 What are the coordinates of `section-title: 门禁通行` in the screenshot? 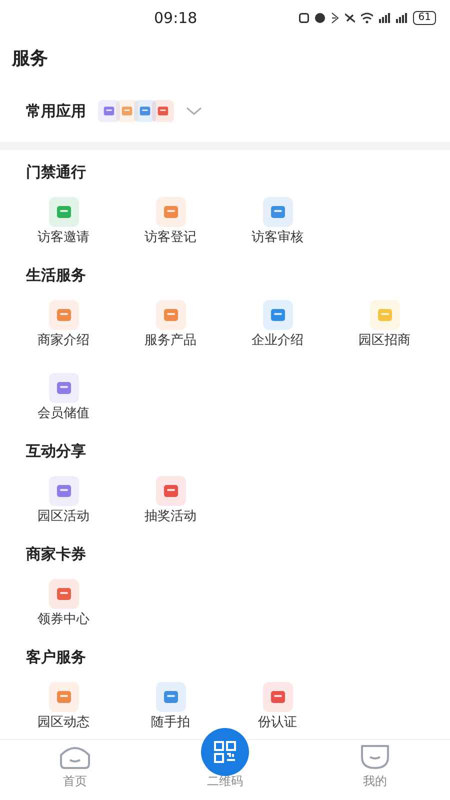 It's located at (56, 172).